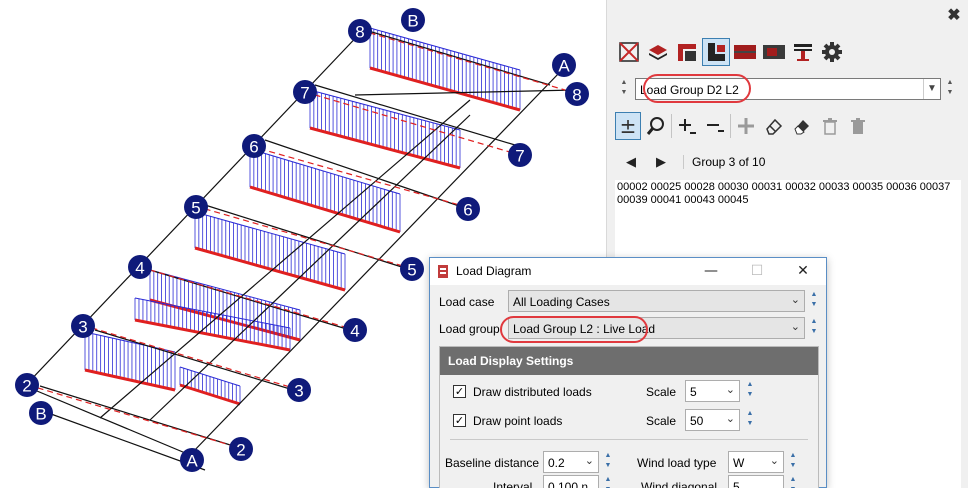  I want to click on next-group-button: ▶, so click(661, 162).